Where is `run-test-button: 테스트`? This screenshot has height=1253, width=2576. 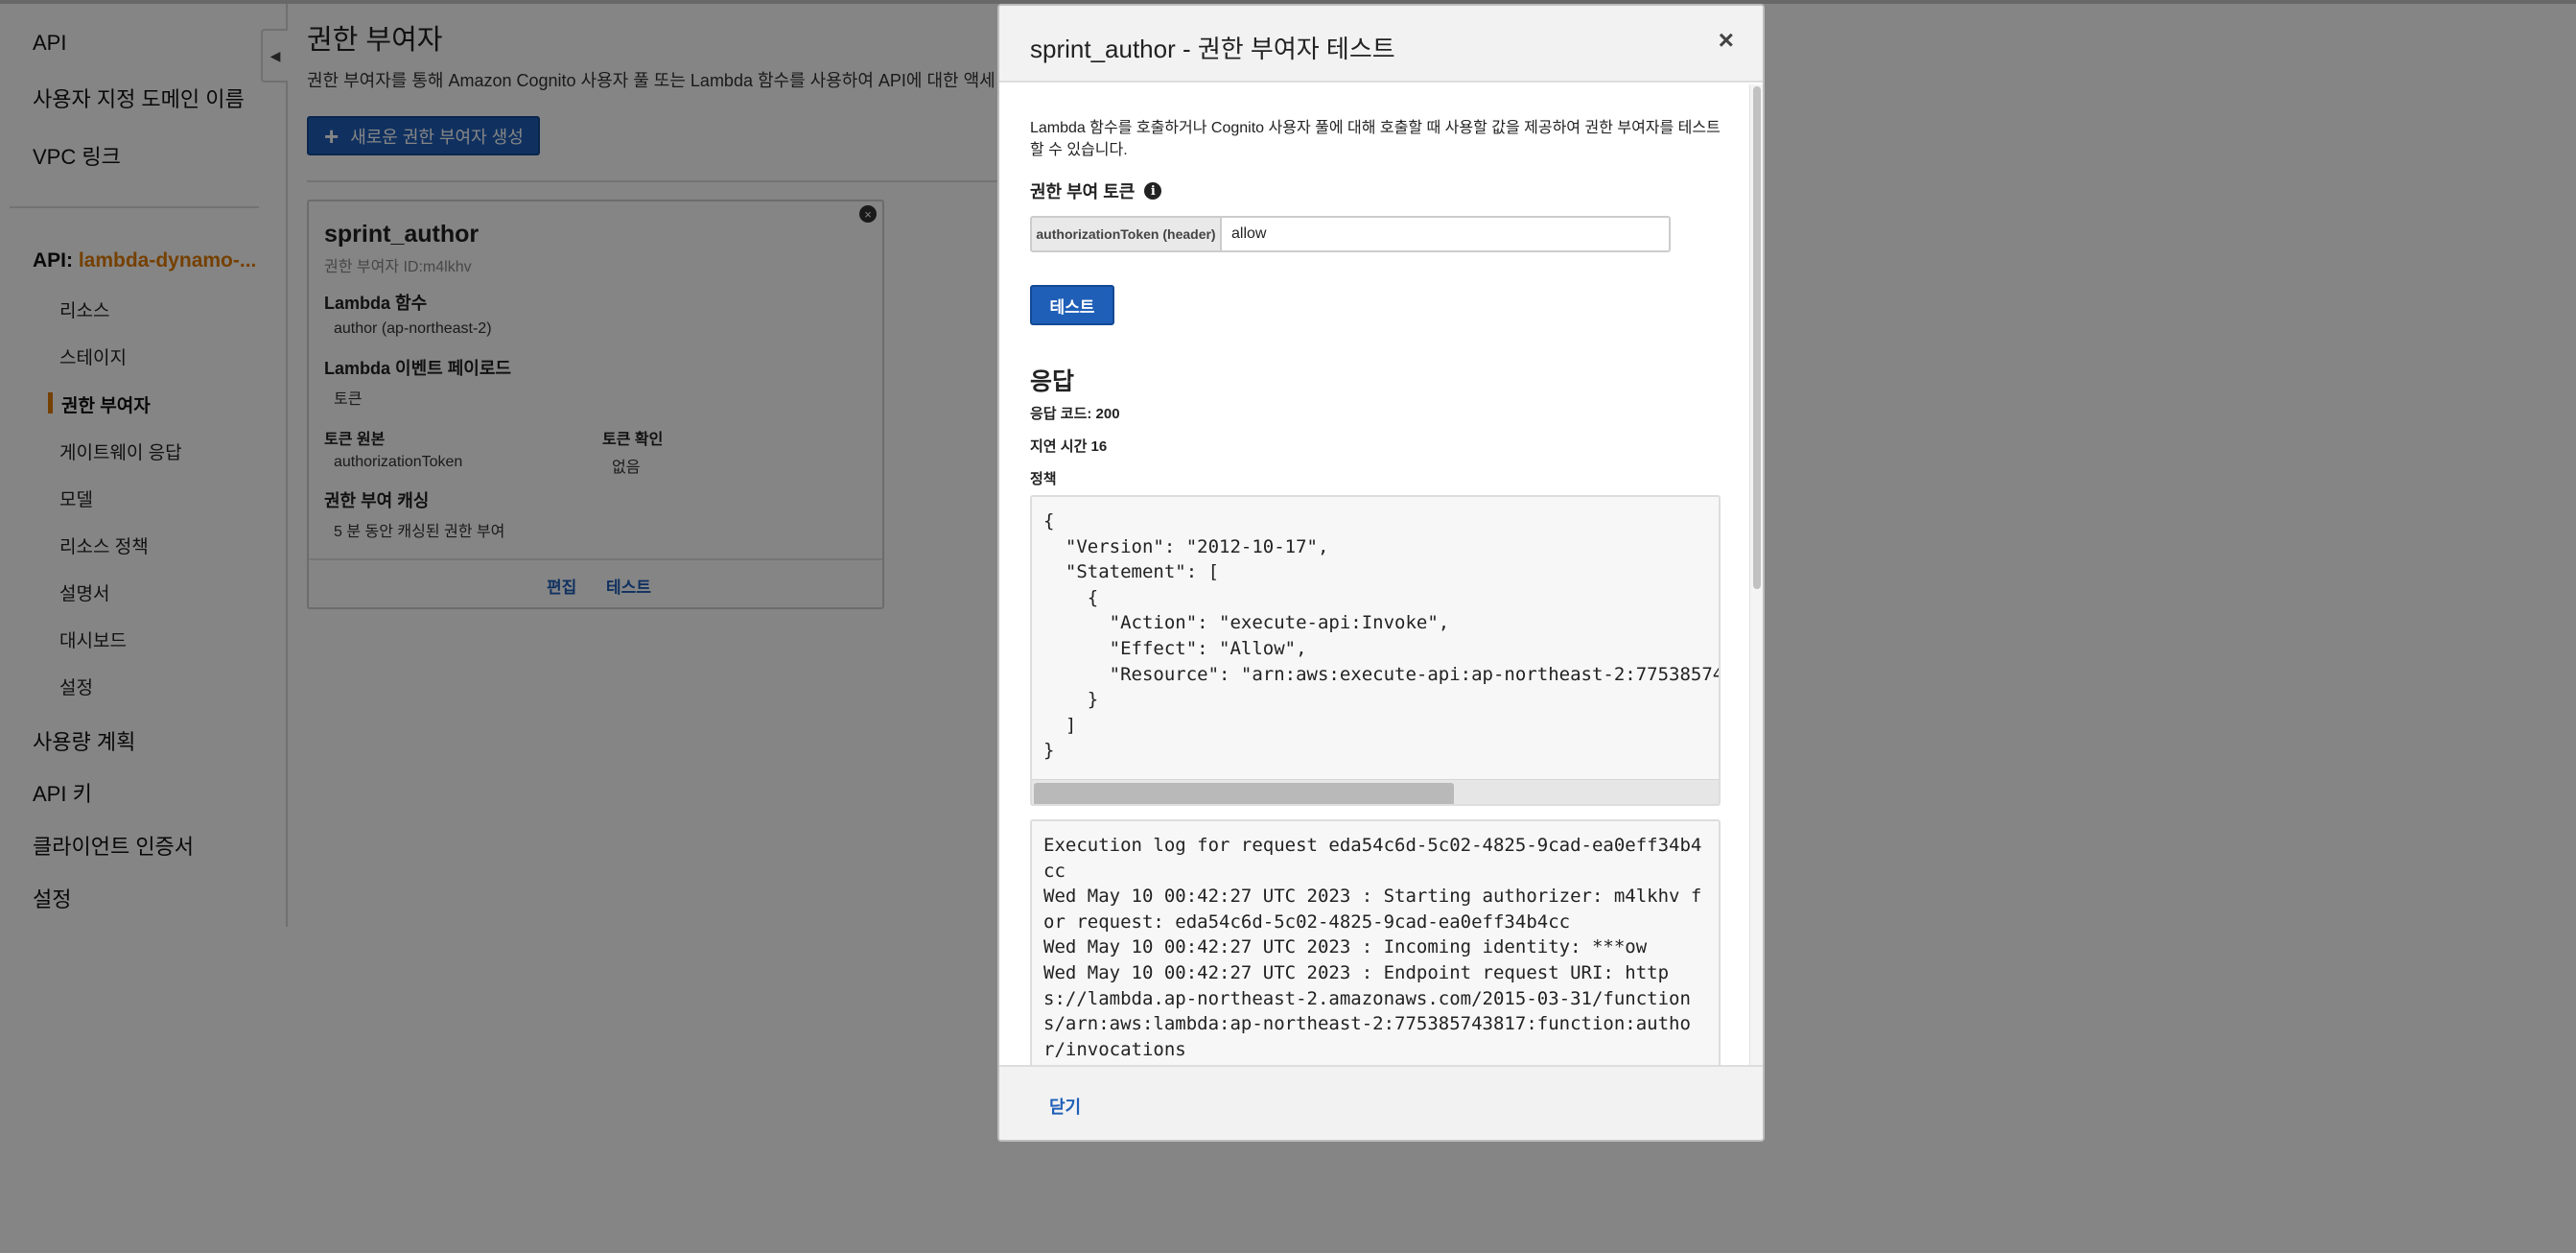 run-test-button: 테스트 is located at coordinates (1072, 305).